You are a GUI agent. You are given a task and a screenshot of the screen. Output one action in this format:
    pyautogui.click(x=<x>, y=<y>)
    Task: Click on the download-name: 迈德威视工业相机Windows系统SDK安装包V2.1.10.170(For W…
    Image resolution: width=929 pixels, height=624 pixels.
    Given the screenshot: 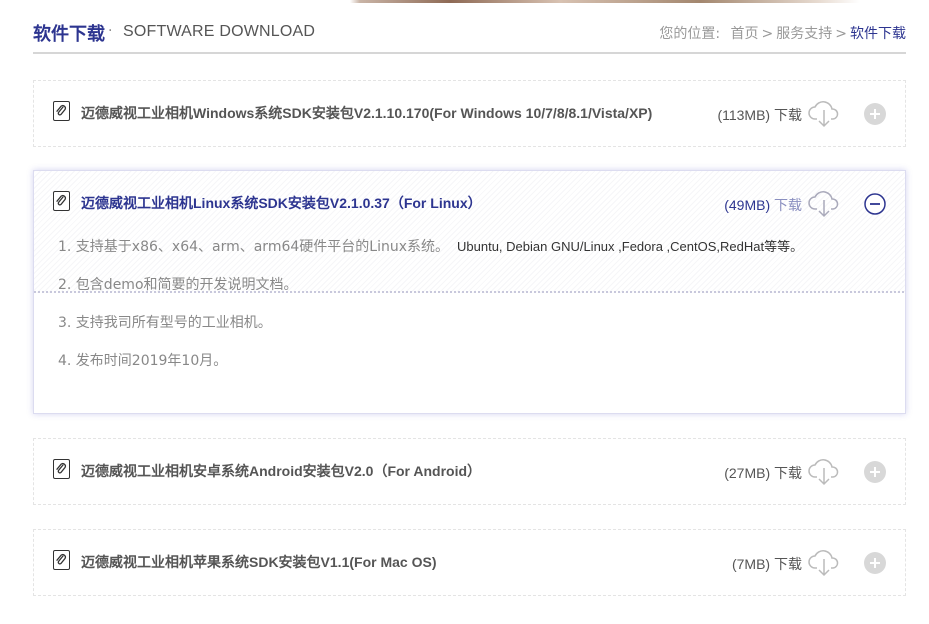 What is the action you would take?
    pyautogui.click(x=366, y=113)
    